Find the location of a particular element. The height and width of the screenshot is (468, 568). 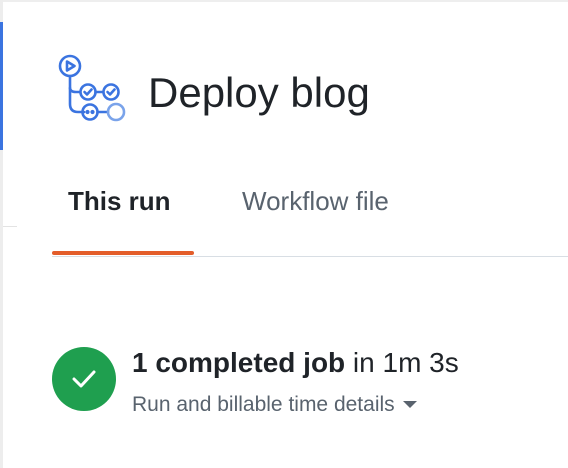

page-title: Deploy blog is located at coordinates (259, 92).